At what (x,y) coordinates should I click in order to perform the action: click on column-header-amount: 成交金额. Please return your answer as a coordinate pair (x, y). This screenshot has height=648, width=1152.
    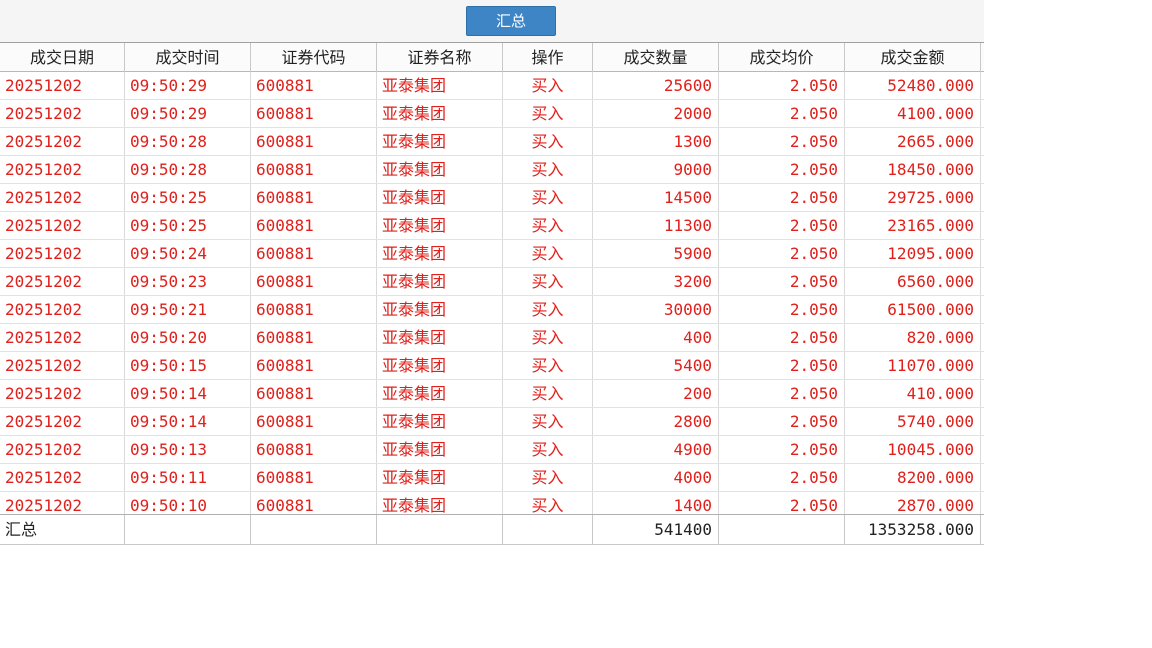
    Looking at the image, I should click on (913, 57).